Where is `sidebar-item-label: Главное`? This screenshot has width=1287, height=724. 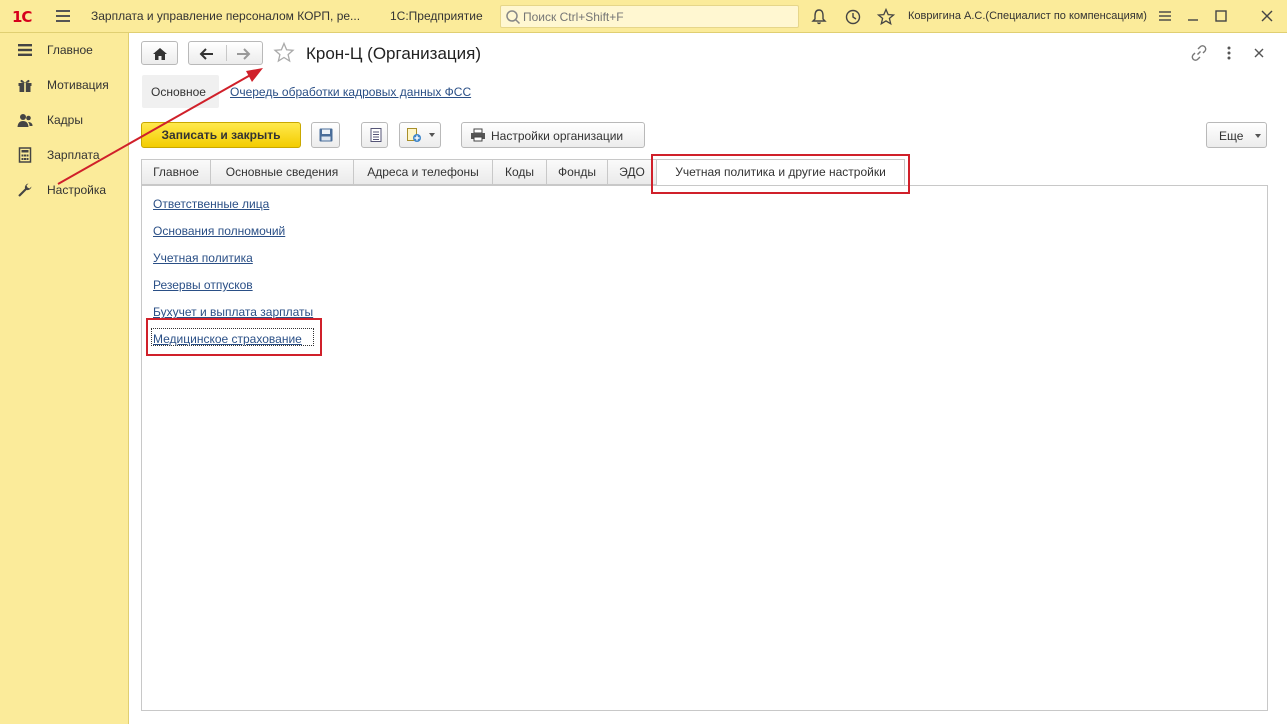
sidebar-item-label: Главное is located at coordinates (70, 50).